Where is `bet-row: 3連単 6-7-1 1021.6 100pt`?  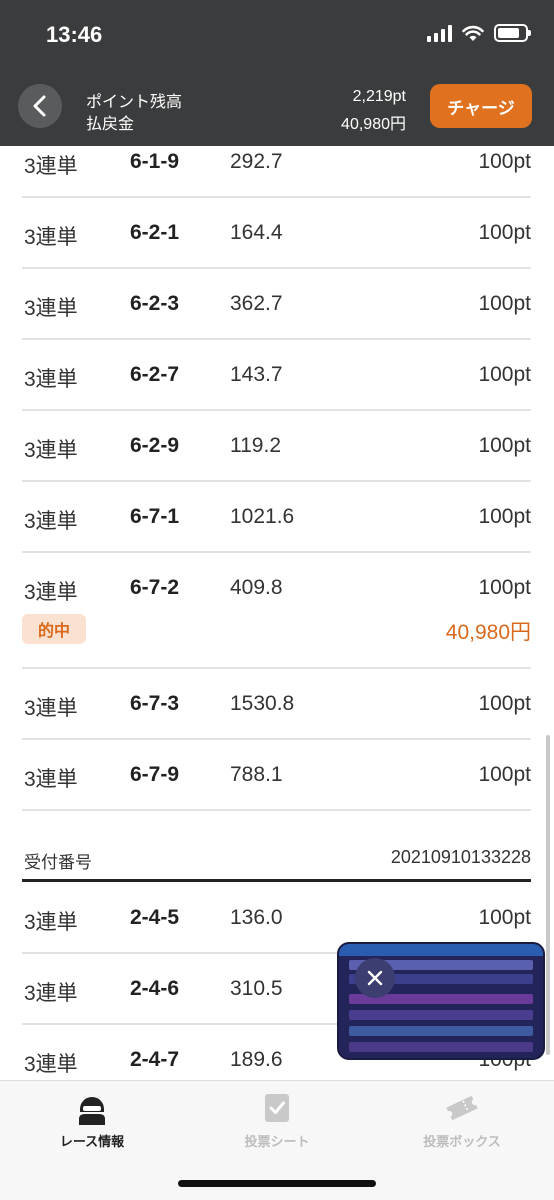
bet-row: 3連単 6-7-1 1021.6 100pt is located at coordinates (276, 517).